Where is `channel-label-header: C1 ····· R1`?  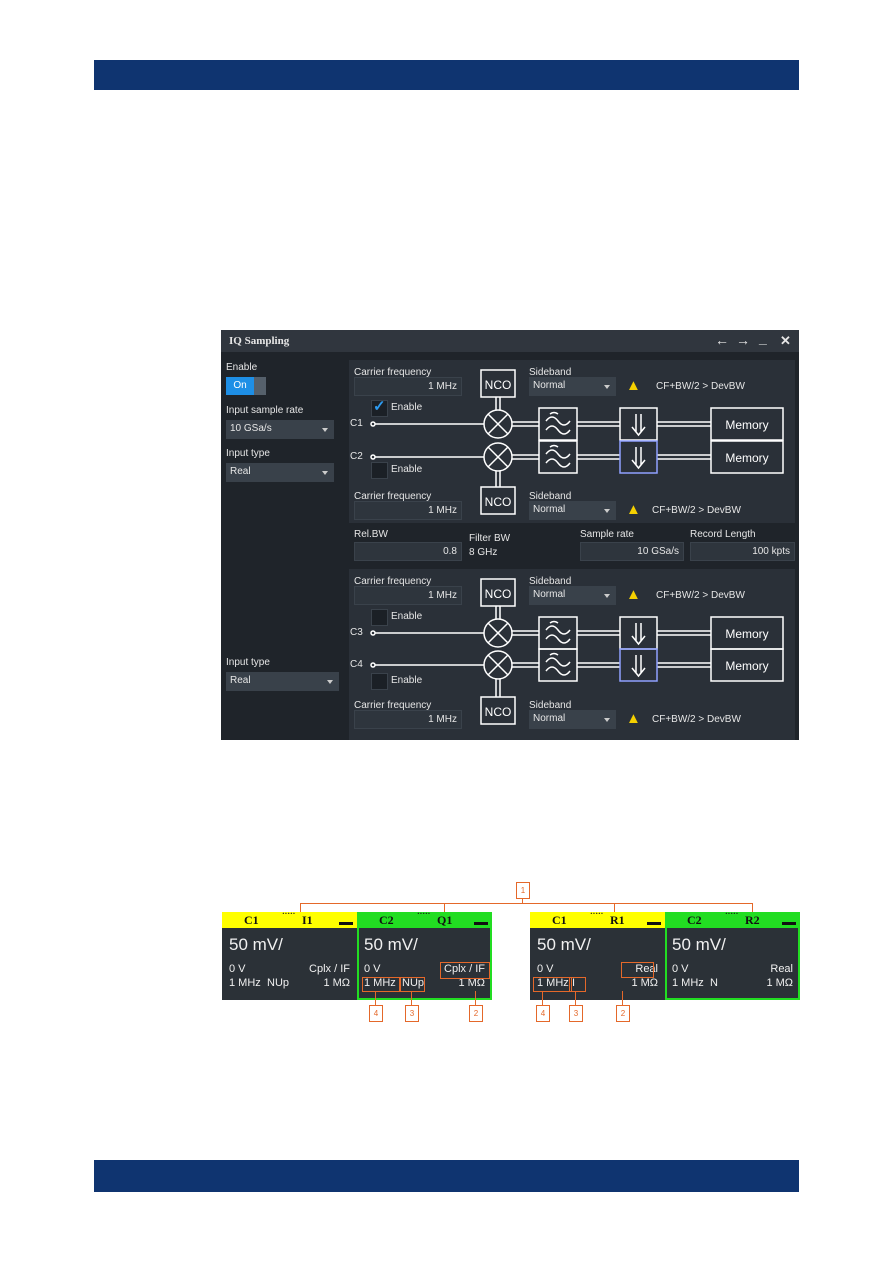 channel-label-header: C1 ····· R1 is located at coordinates (597, 918).